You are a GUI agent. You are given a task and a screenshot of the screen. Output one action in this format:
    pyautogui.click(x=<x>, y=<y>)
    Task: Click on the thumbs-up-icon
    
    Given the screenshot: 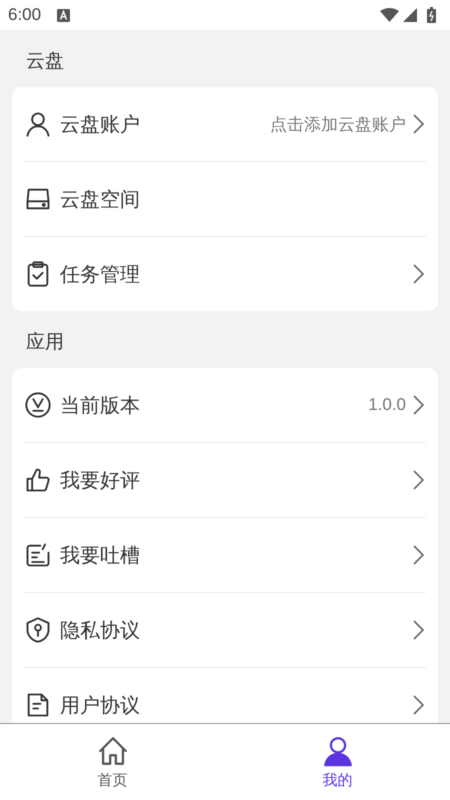 What is the action you would take?
    pyautogui.click(x=38, y=480)
    